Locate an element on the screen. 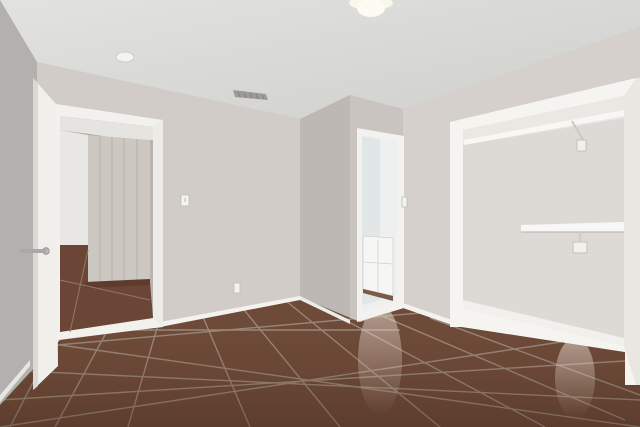  bathroom-doorway is located at coordinates (380, 225).